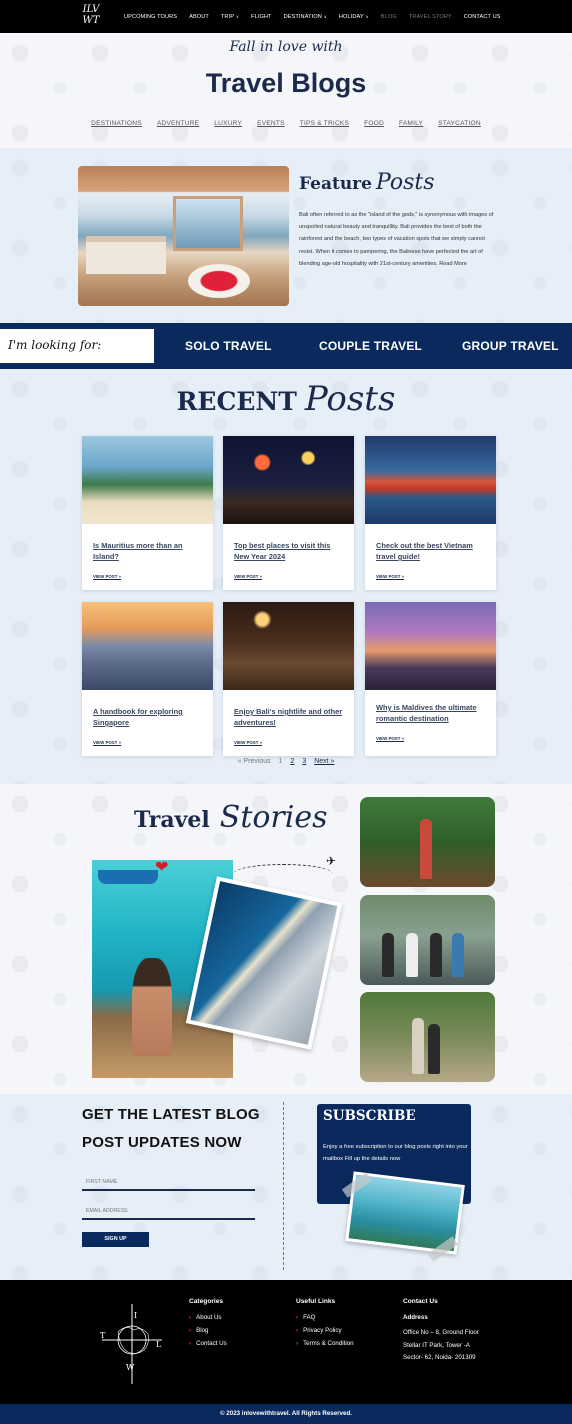  What do you see at coordinates (374, 123) in the screenshot?
I see `category-link-food: FOOD` at bounding box center [374, 123].